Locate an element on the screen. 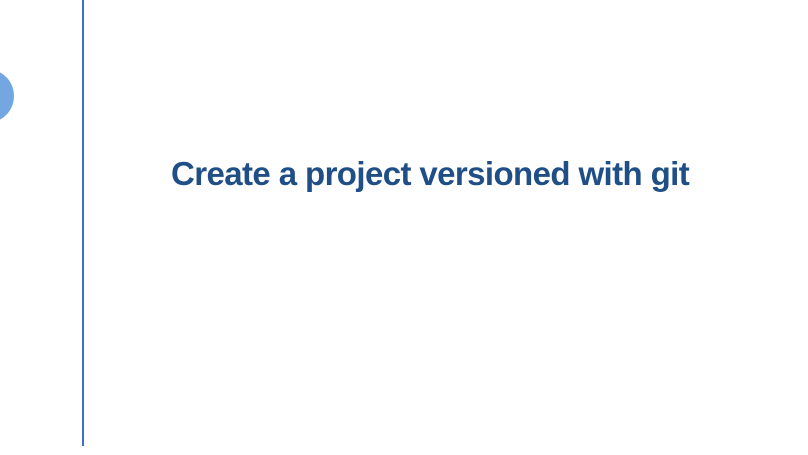 The width and height of the screenshot is (808, 455). accent-circle-decoration is located at coordinates (7, 96).